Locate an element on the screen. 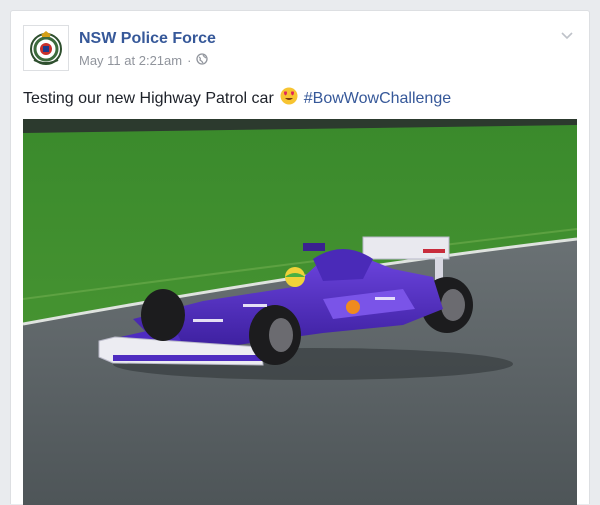 The height and width of the screenshot is (505, 600). heart-eyes-emoji-icon is located at coordinates (289, 98).